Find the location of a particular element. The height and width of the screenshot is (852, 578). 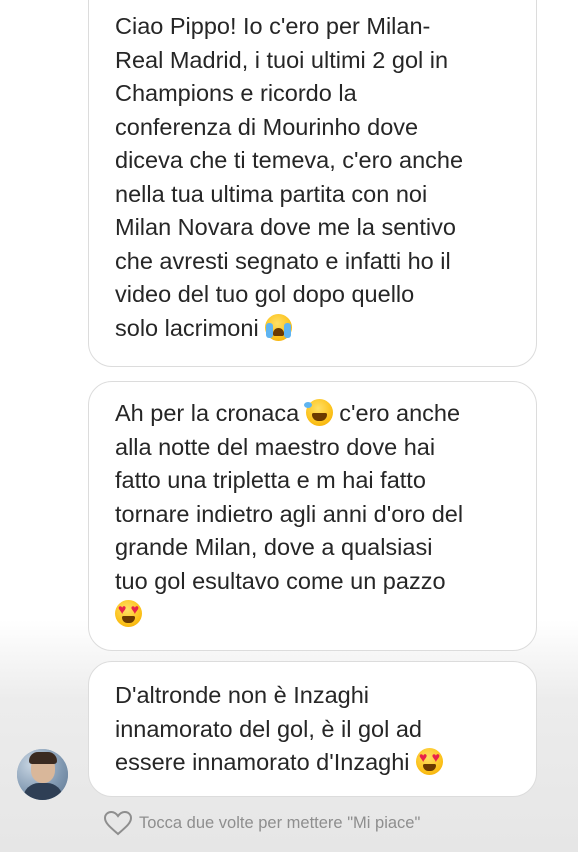

message-line-first: Ah per la cronaca c'ero anche is located at coordinates (315, 414).